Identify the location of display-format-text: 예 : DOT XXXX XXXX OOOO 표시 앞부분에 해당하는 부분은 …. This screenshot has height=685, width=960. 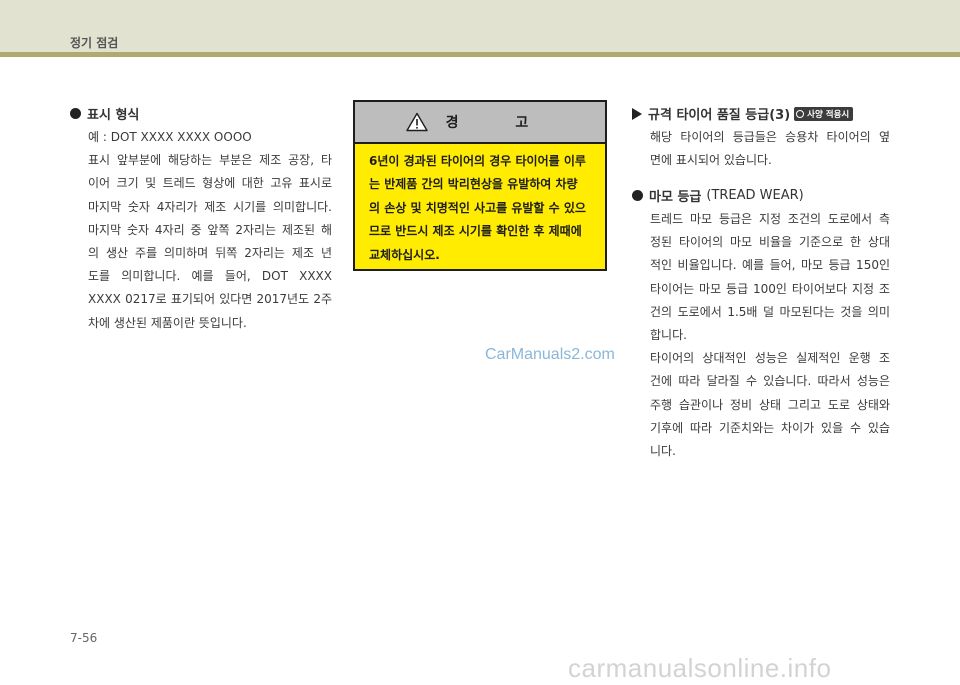
(210, 230).